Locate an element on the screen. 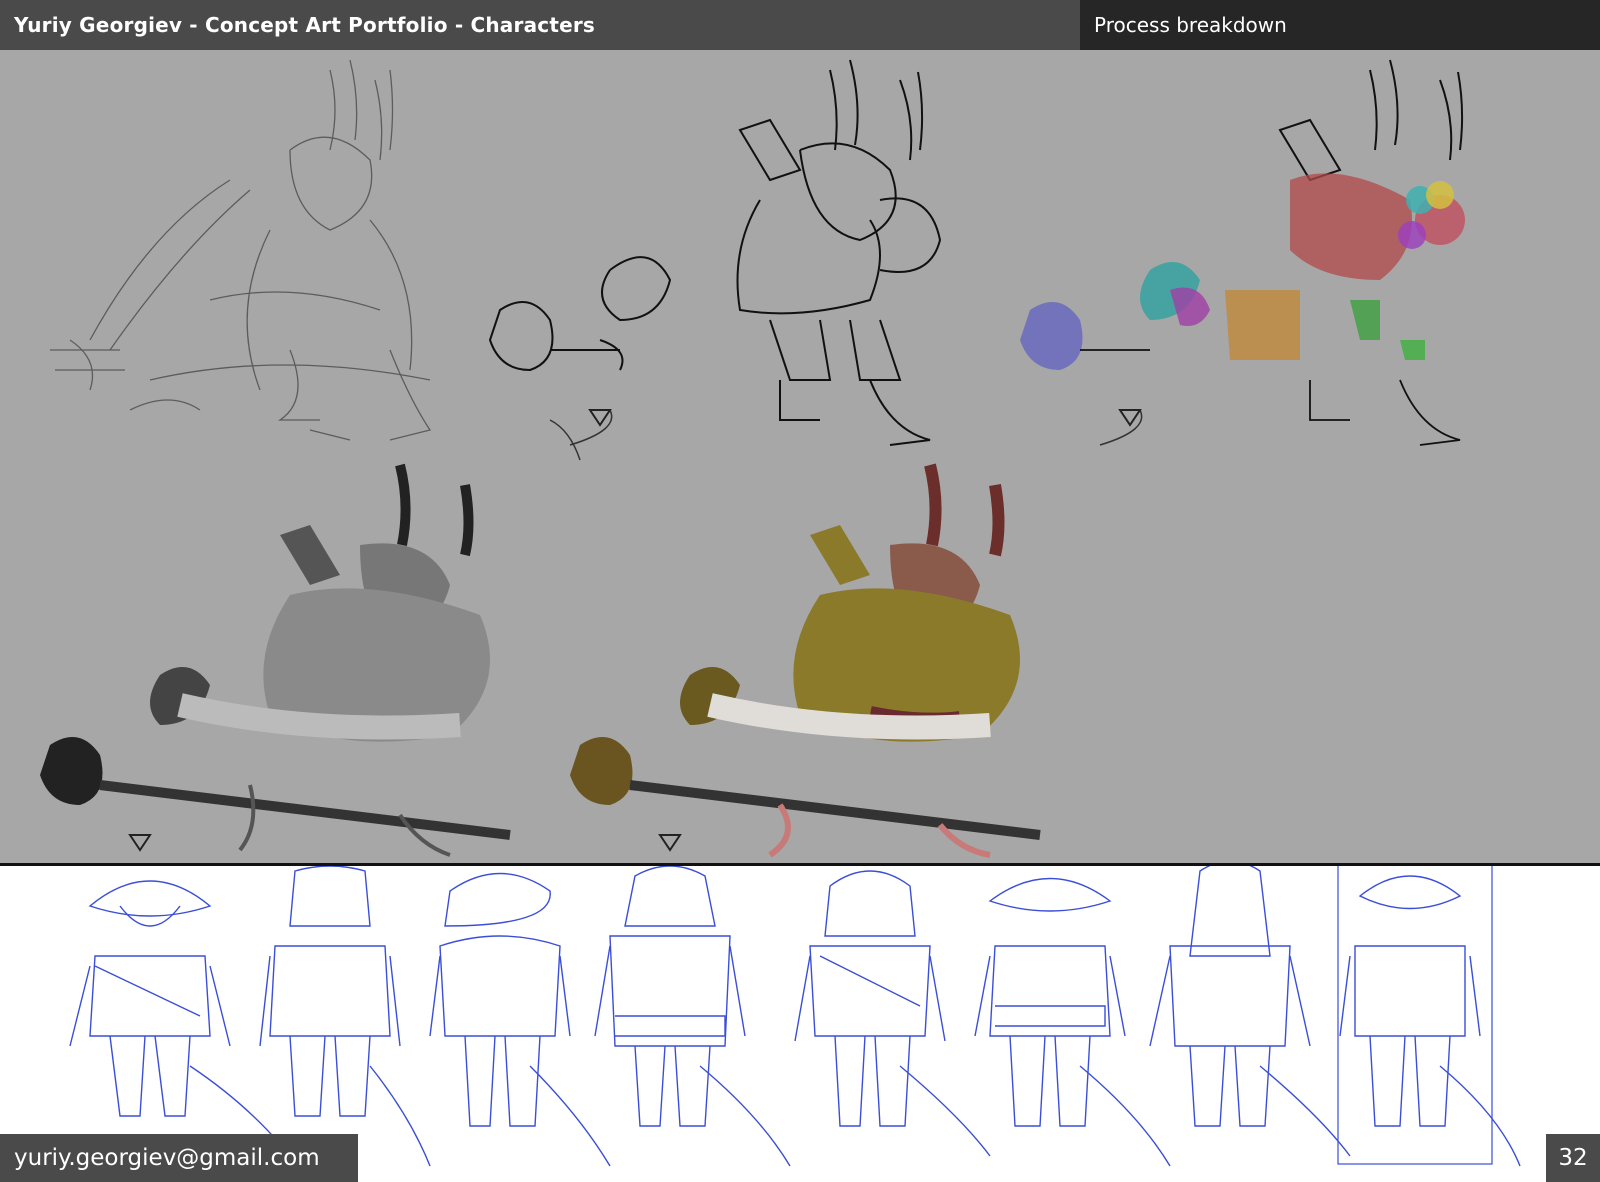  header-section-label: Process breakdown is located at coordinates (1340, 25).